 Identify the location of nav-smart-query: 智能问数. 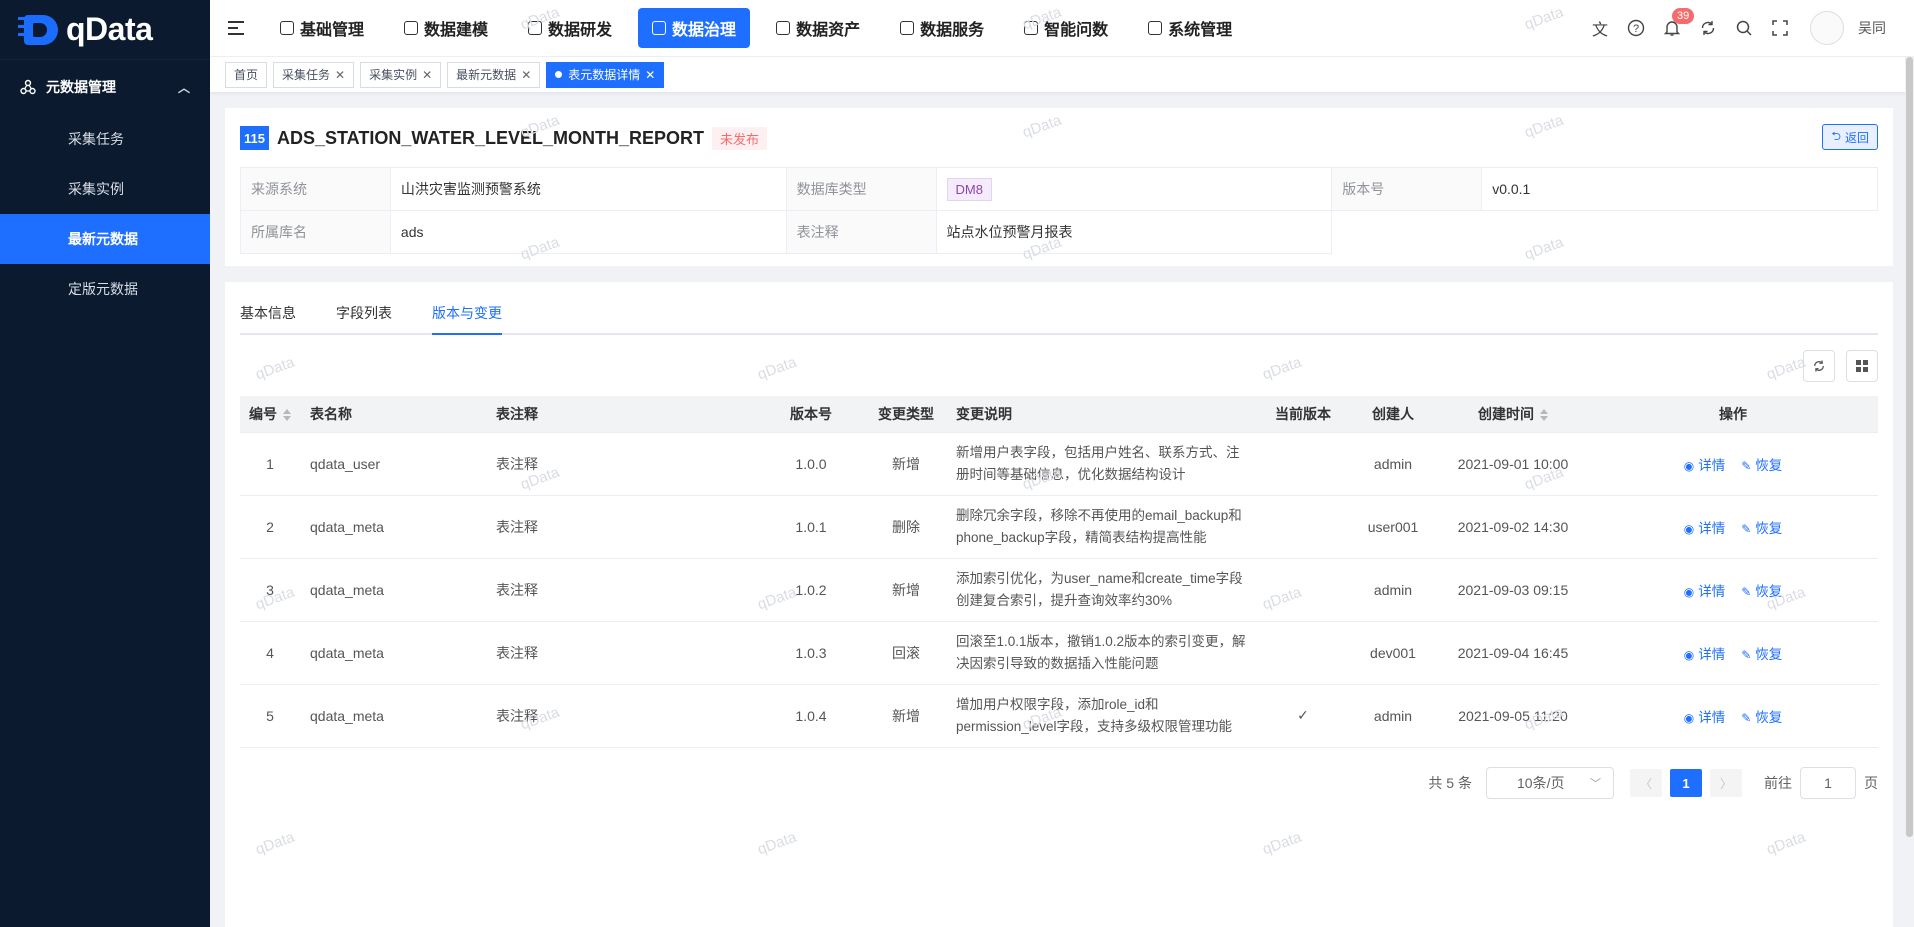
(1066, 28).